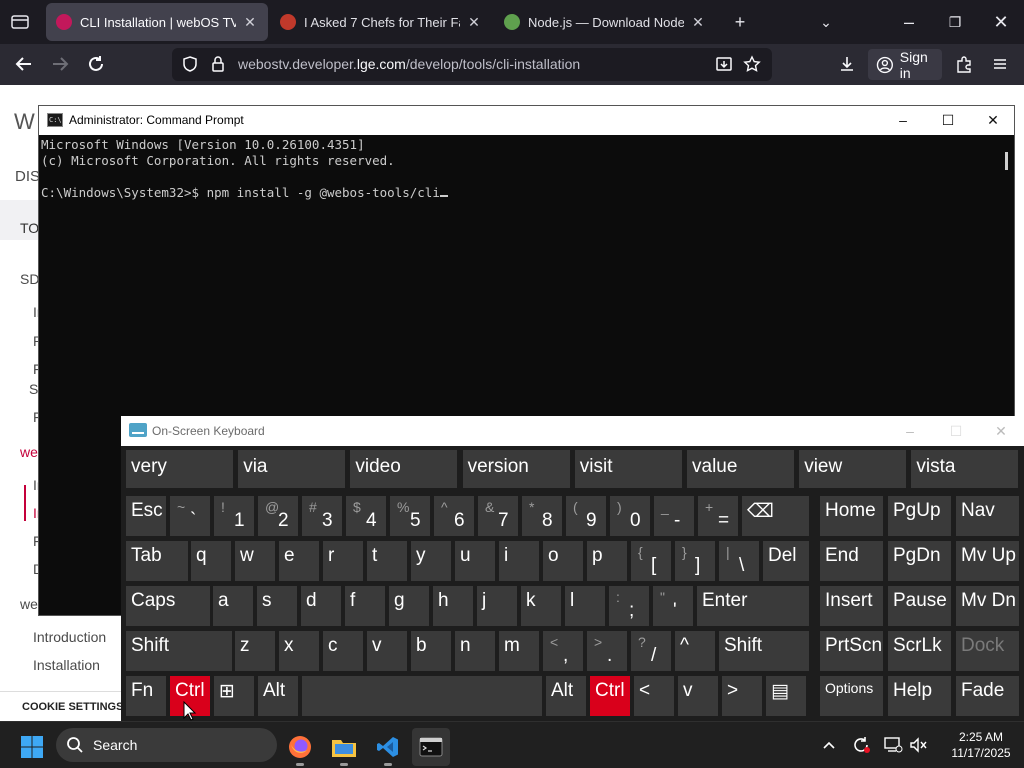 This screenshot has width=1024, height=768. Describe the element at coordinates (861, 745) in the screenshot. I see `sync-status-icon` at that location.